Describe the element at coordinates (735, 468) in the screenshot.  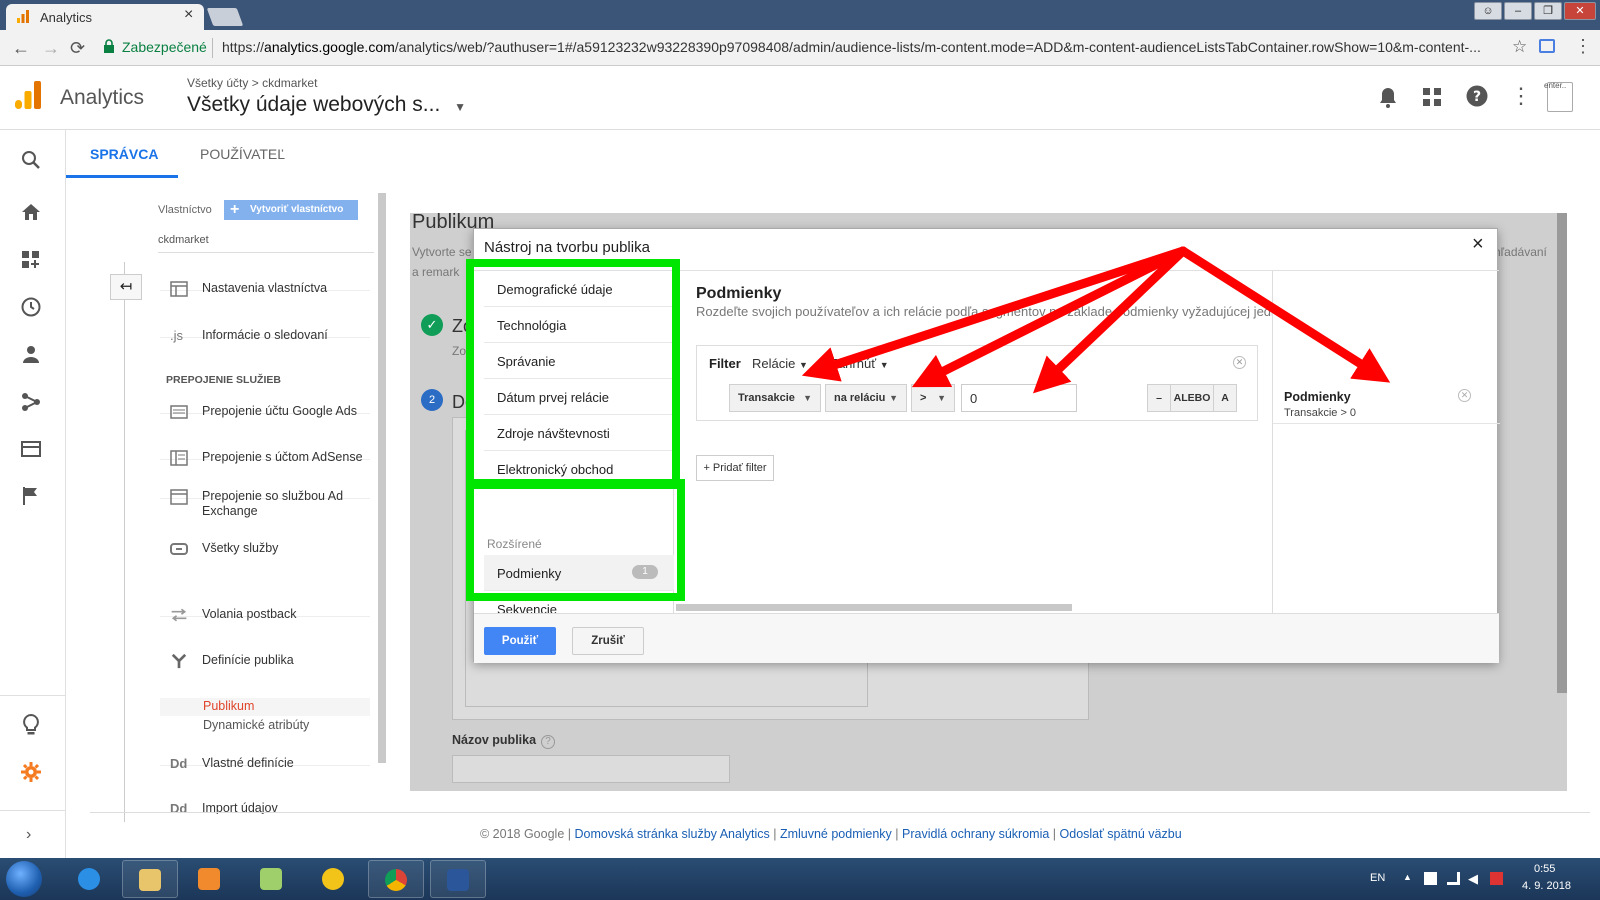
I see `add-filter-button: + Pridať filter` at that location.